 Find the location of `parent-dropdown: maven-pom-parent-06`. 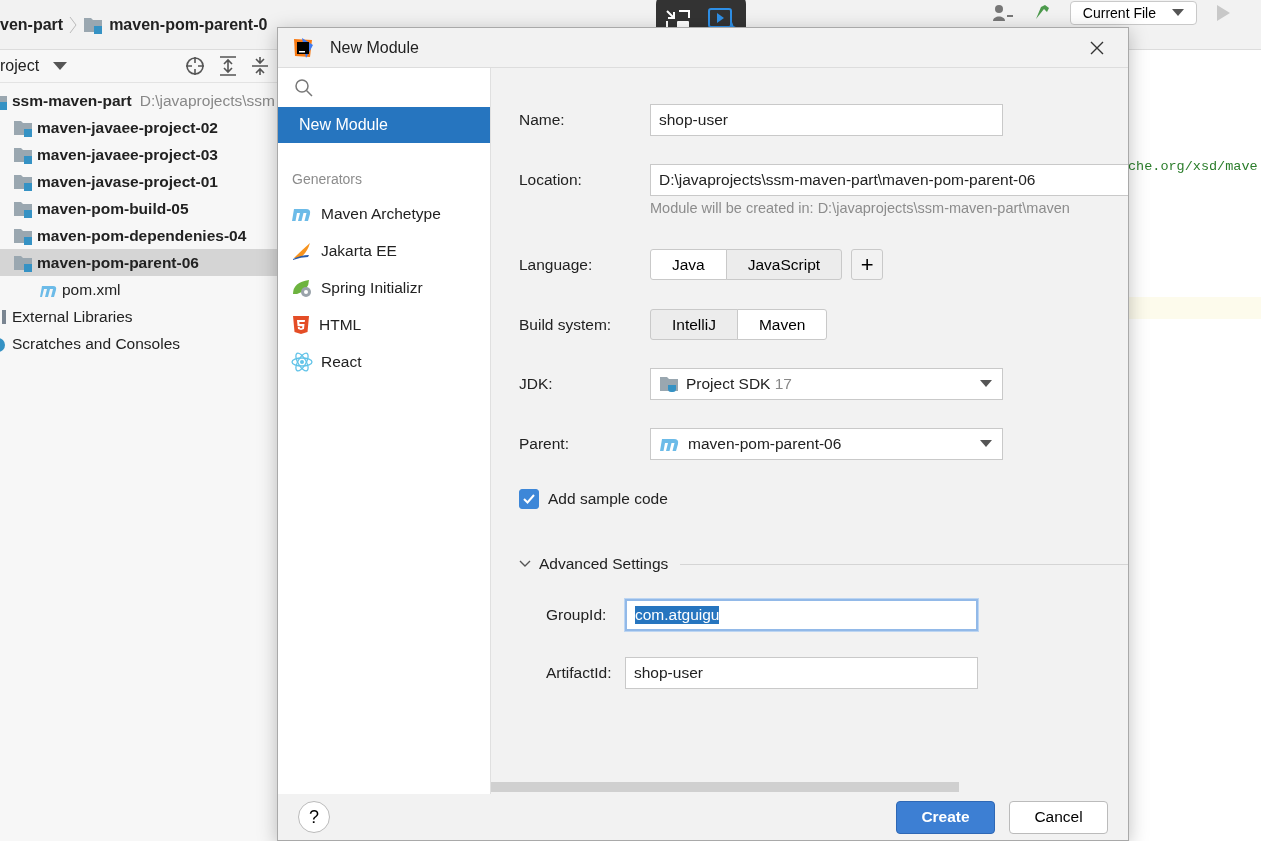

parent-dropdown: maven-pom-parent-06 is located at coordinates (826, 444).